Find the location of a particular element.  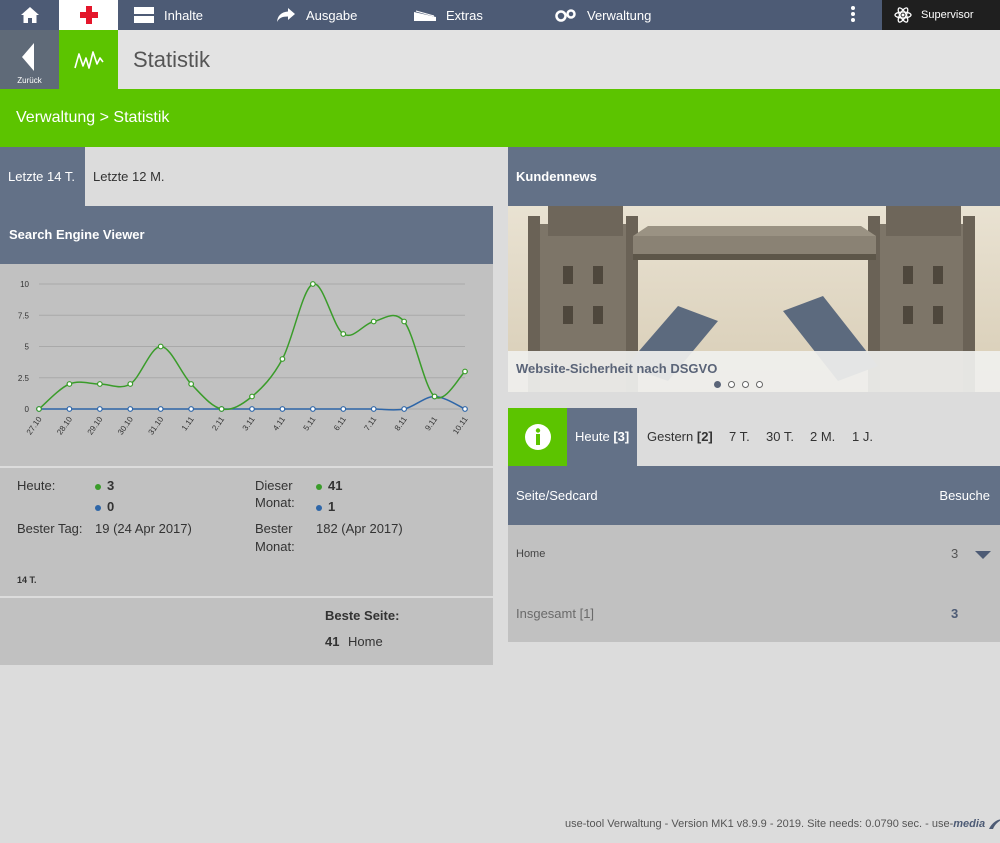

caret-down-icon is located at coordinates (983, 555).